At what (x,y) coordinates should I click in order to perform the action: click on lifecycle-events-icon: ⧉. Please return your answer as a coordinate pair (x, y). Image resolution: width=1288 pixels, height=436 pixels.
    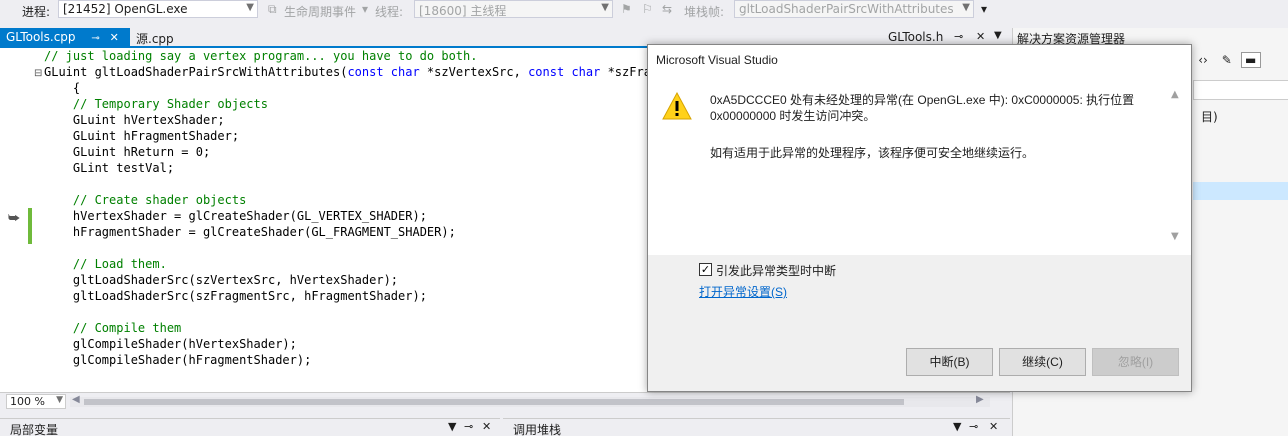
    Looking at the image, I should click on (272, 9).